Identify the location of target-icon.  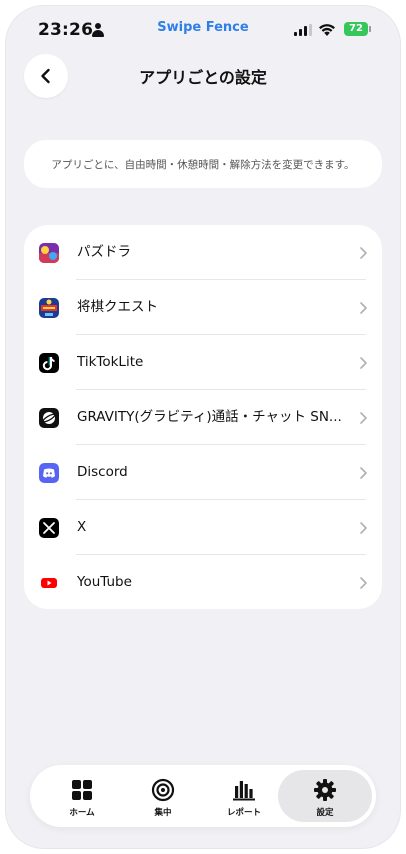
(163, 790).